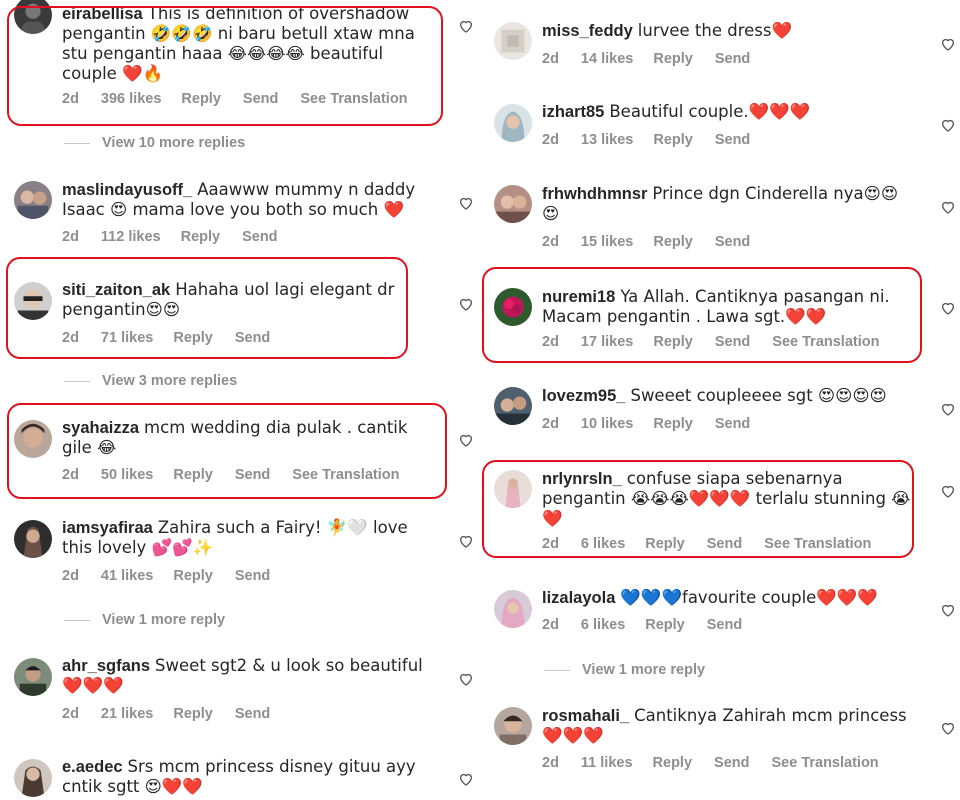 This screenshot has height=800, width=960. Describe the element at coordinates (106, 666) in the screenshot. I see `comment-username: ahr_sgfans` at that location.